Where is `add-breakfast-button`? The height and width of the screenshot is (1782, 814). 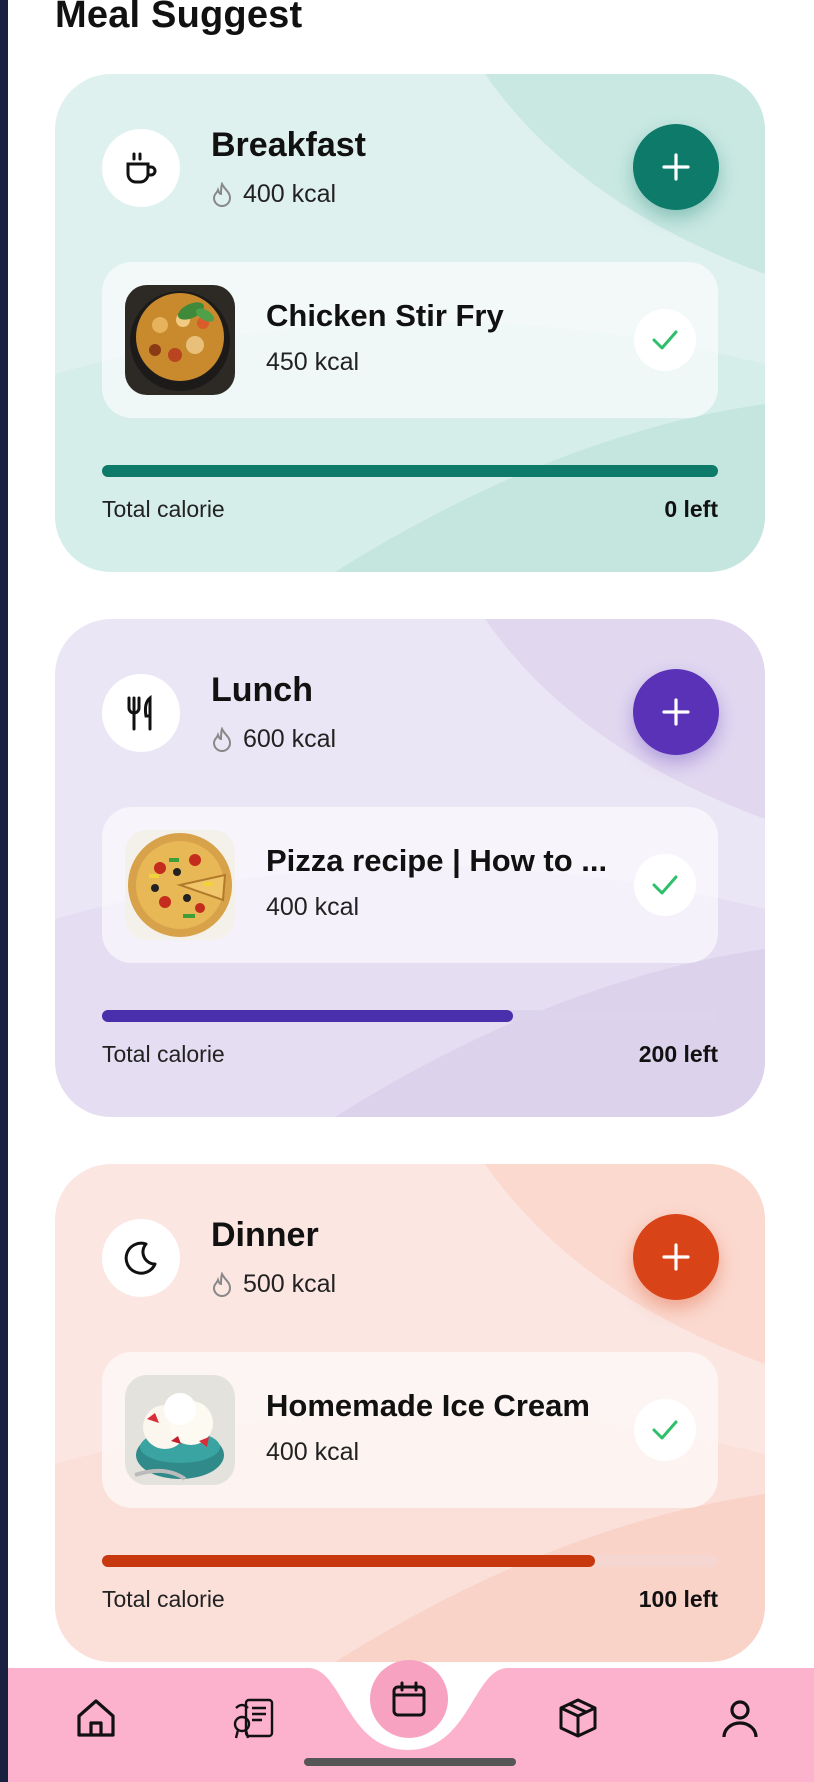 add-breakfast-button is located at coordinates (676, 167).